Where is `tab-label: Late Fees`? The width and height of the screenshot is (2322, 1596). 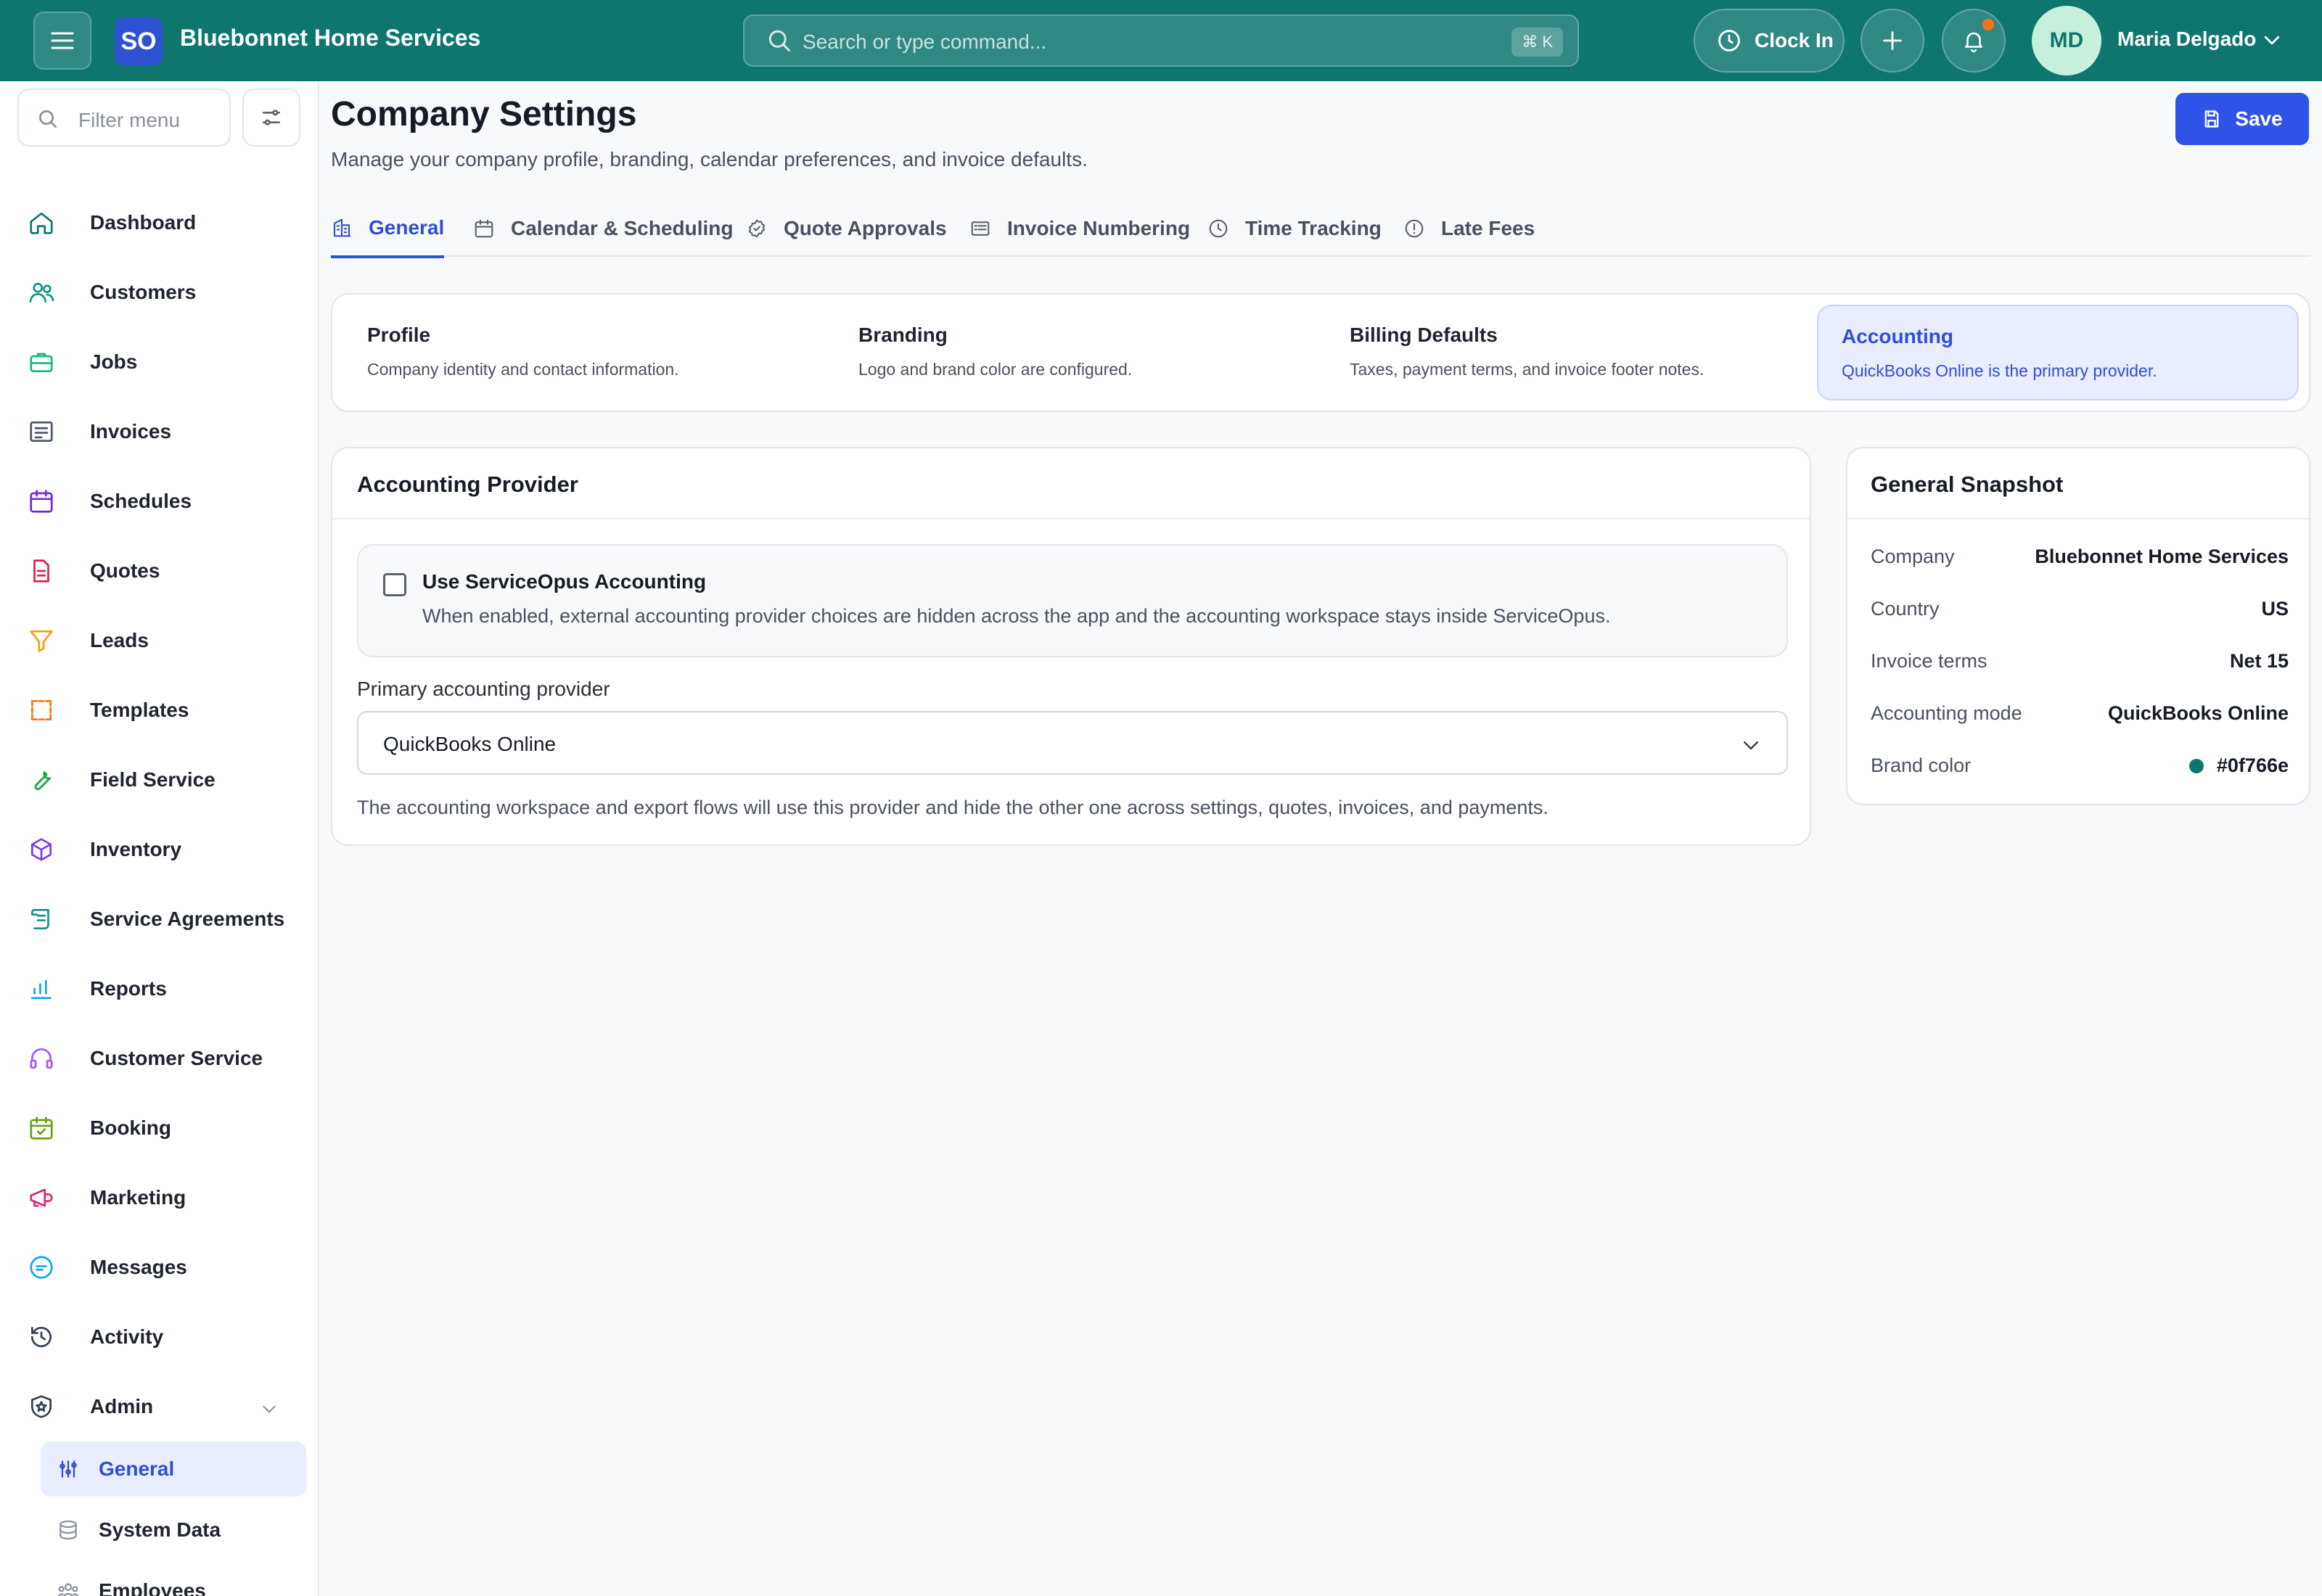 tab-label: Late Fees is located at coordinates (1488, 228).